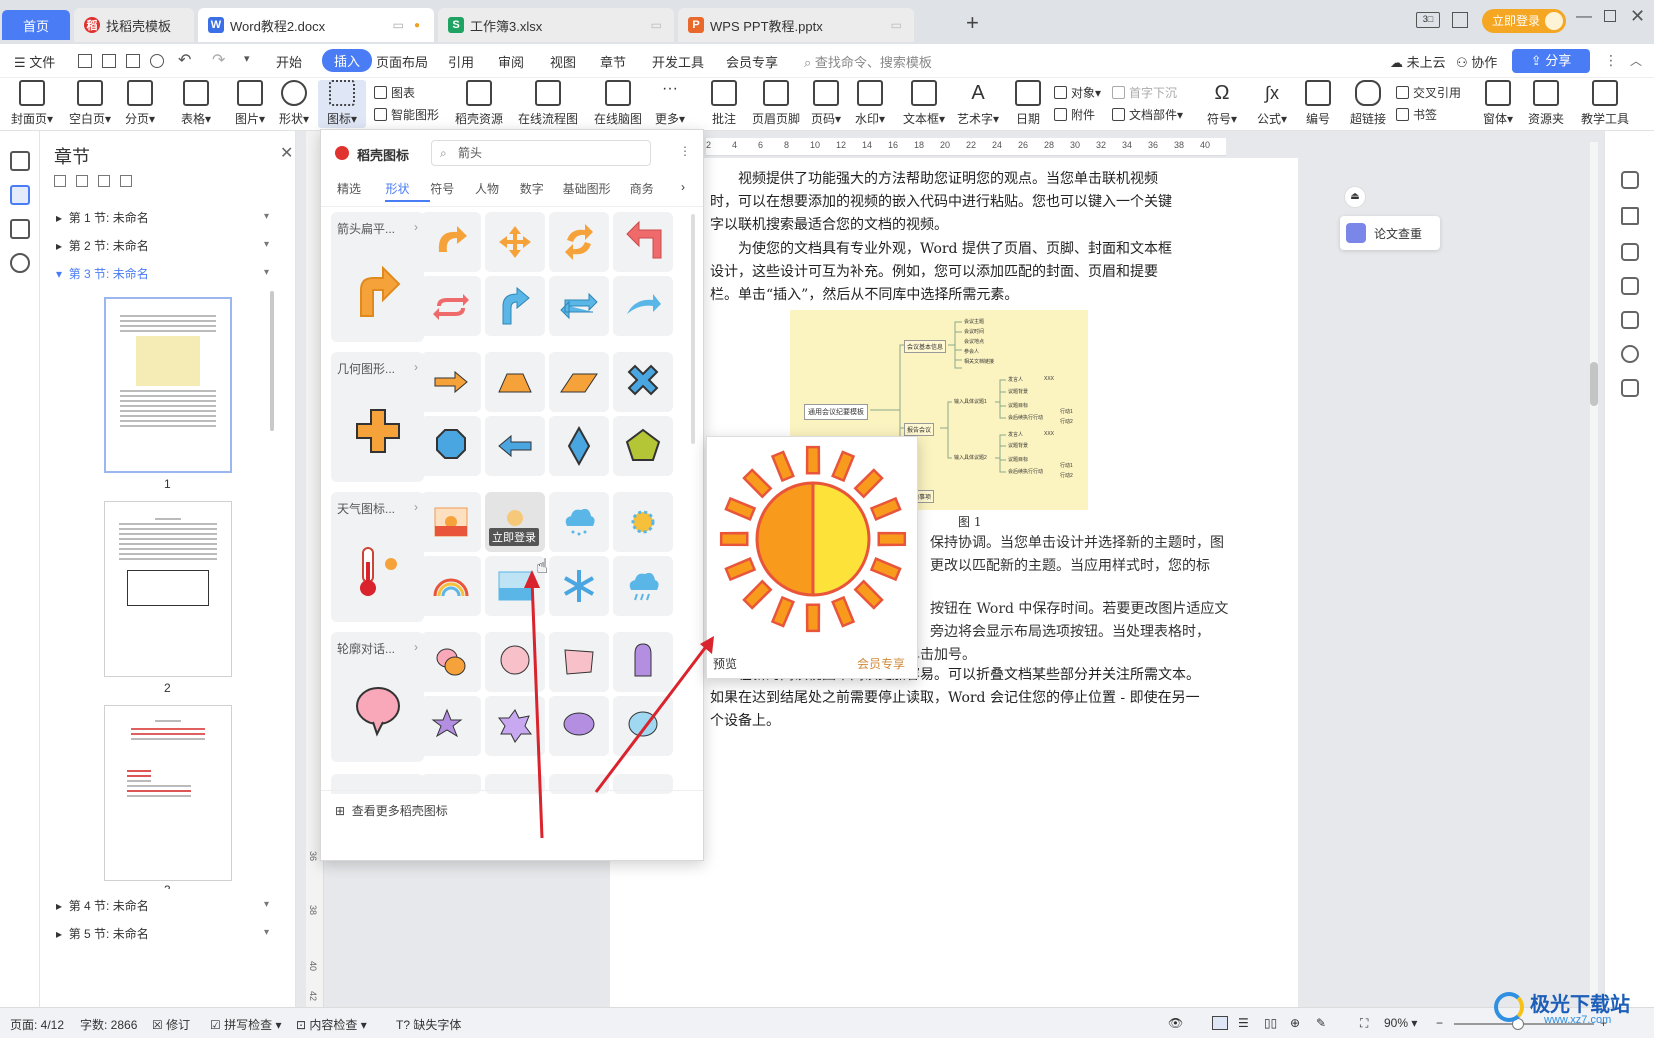 The height and width of the screenshot is (1038, 1654). I want to click on hyperlink-button: 超链接, so click(1368, 103).